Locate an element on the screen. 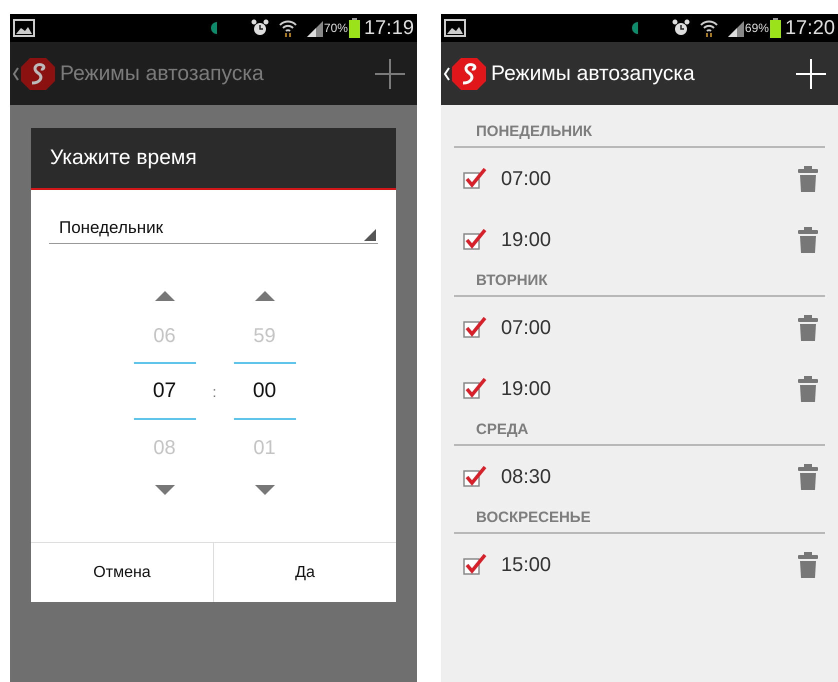  picker-next-value: 01 is located at coordinates (264, 448).